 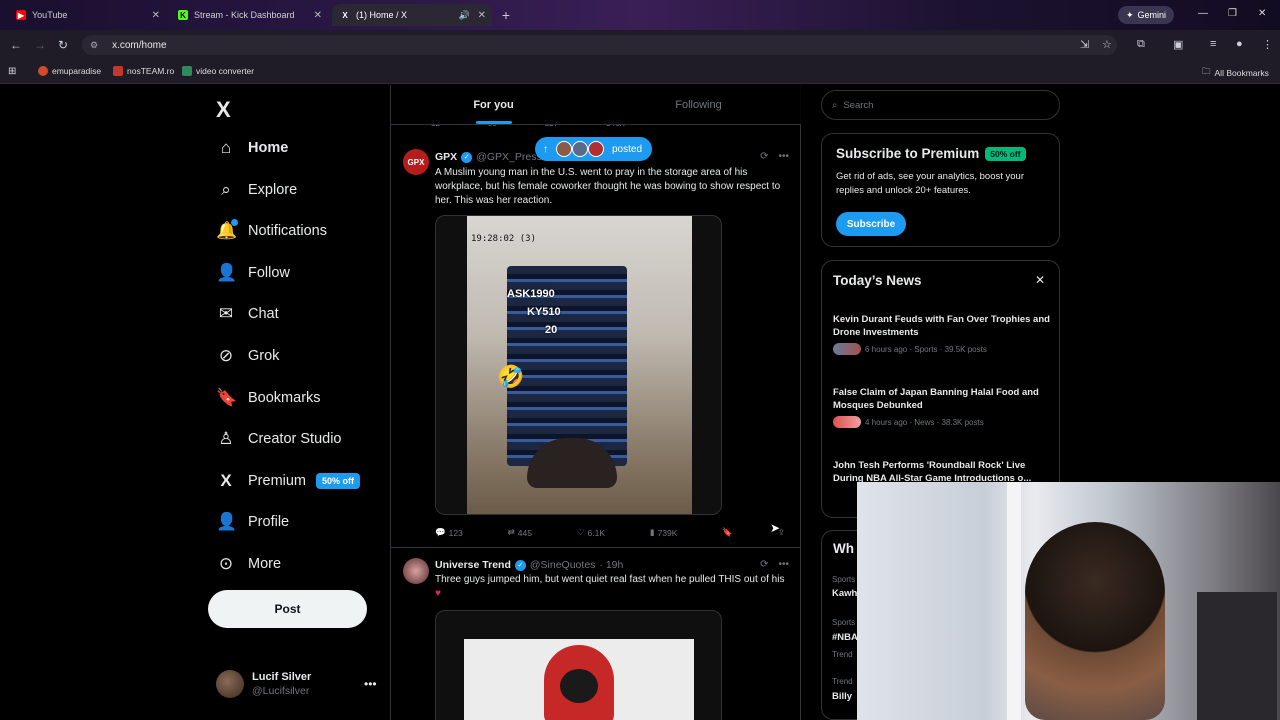 I want to click on repost-button: ⇄ 445, so click(x=520, y=532).